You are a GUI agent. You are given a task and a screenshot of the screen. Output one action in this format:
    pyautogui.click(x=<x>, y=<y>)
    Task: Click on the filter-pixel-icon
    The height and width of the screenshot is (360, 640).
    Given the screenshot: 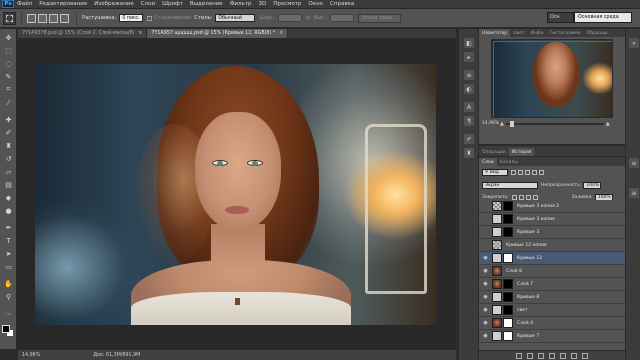 What is the action you would take?
    pyautogui.click(x=513, y=172)
    